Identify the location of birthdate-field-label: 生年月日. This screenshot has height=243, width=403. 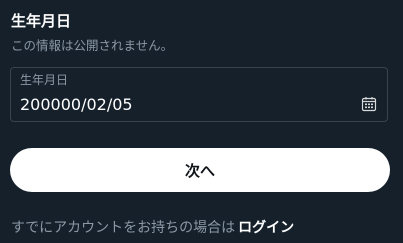
(44, 80).